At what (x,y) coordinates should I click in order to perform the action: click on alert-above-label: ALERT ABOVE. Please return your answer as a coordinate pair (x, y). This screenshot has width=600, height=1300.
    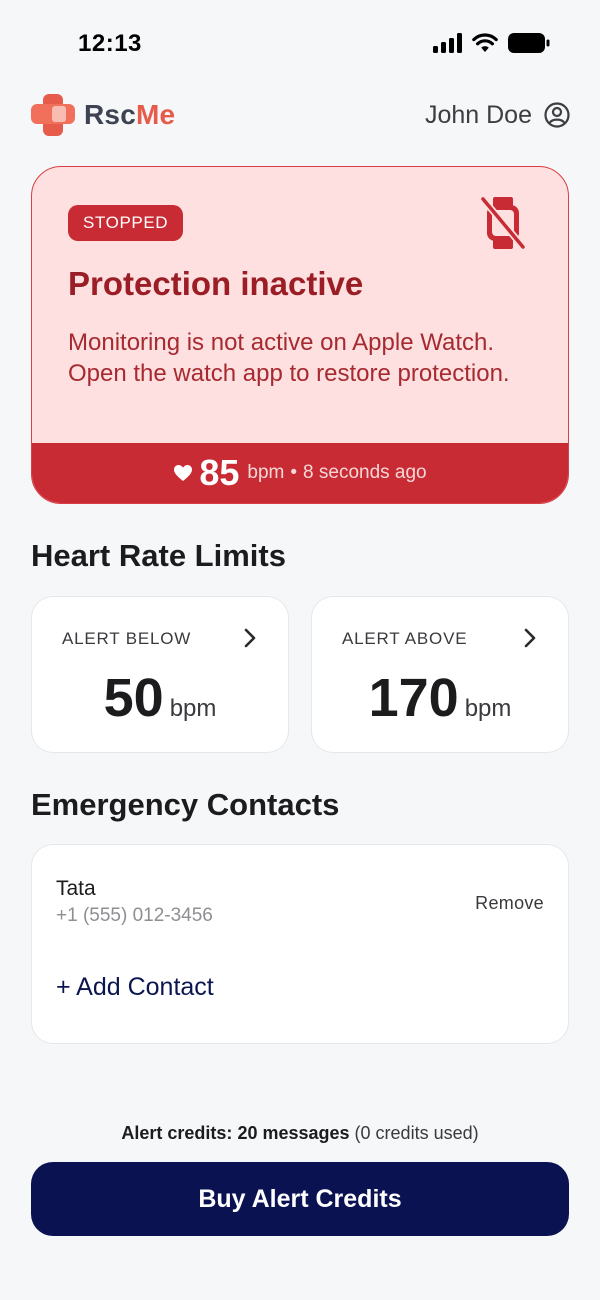
    Looking at the image, I should click on (405, 638).